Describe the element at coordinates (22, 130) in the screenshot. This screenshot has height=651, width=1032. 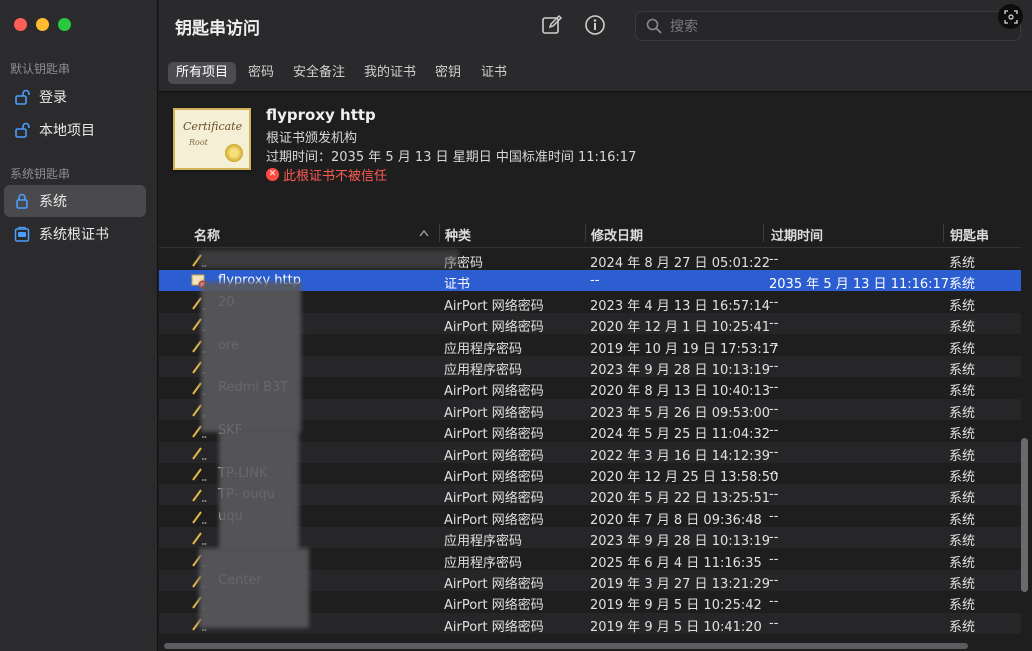
I see `unlocked-icon` at that location.